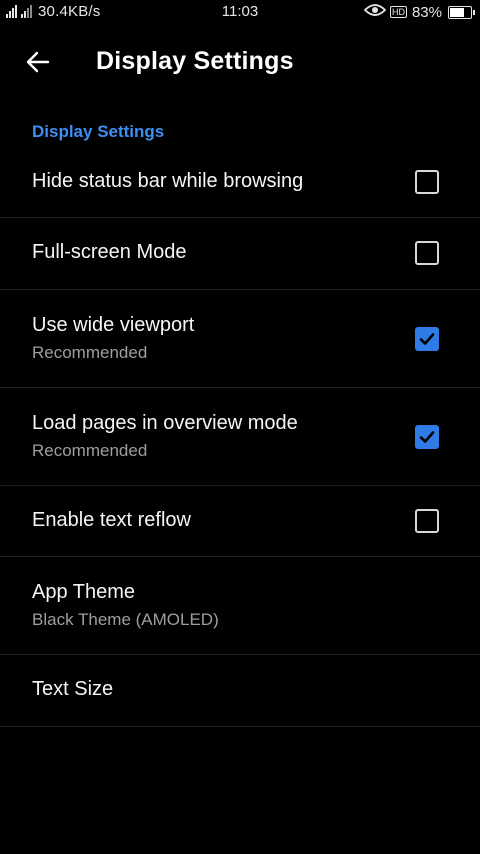 This screenshot has width=480, height=854. Describe the element at coordinates (38, 62) in the screenshot. I see `arrow-left-icon` at that location.